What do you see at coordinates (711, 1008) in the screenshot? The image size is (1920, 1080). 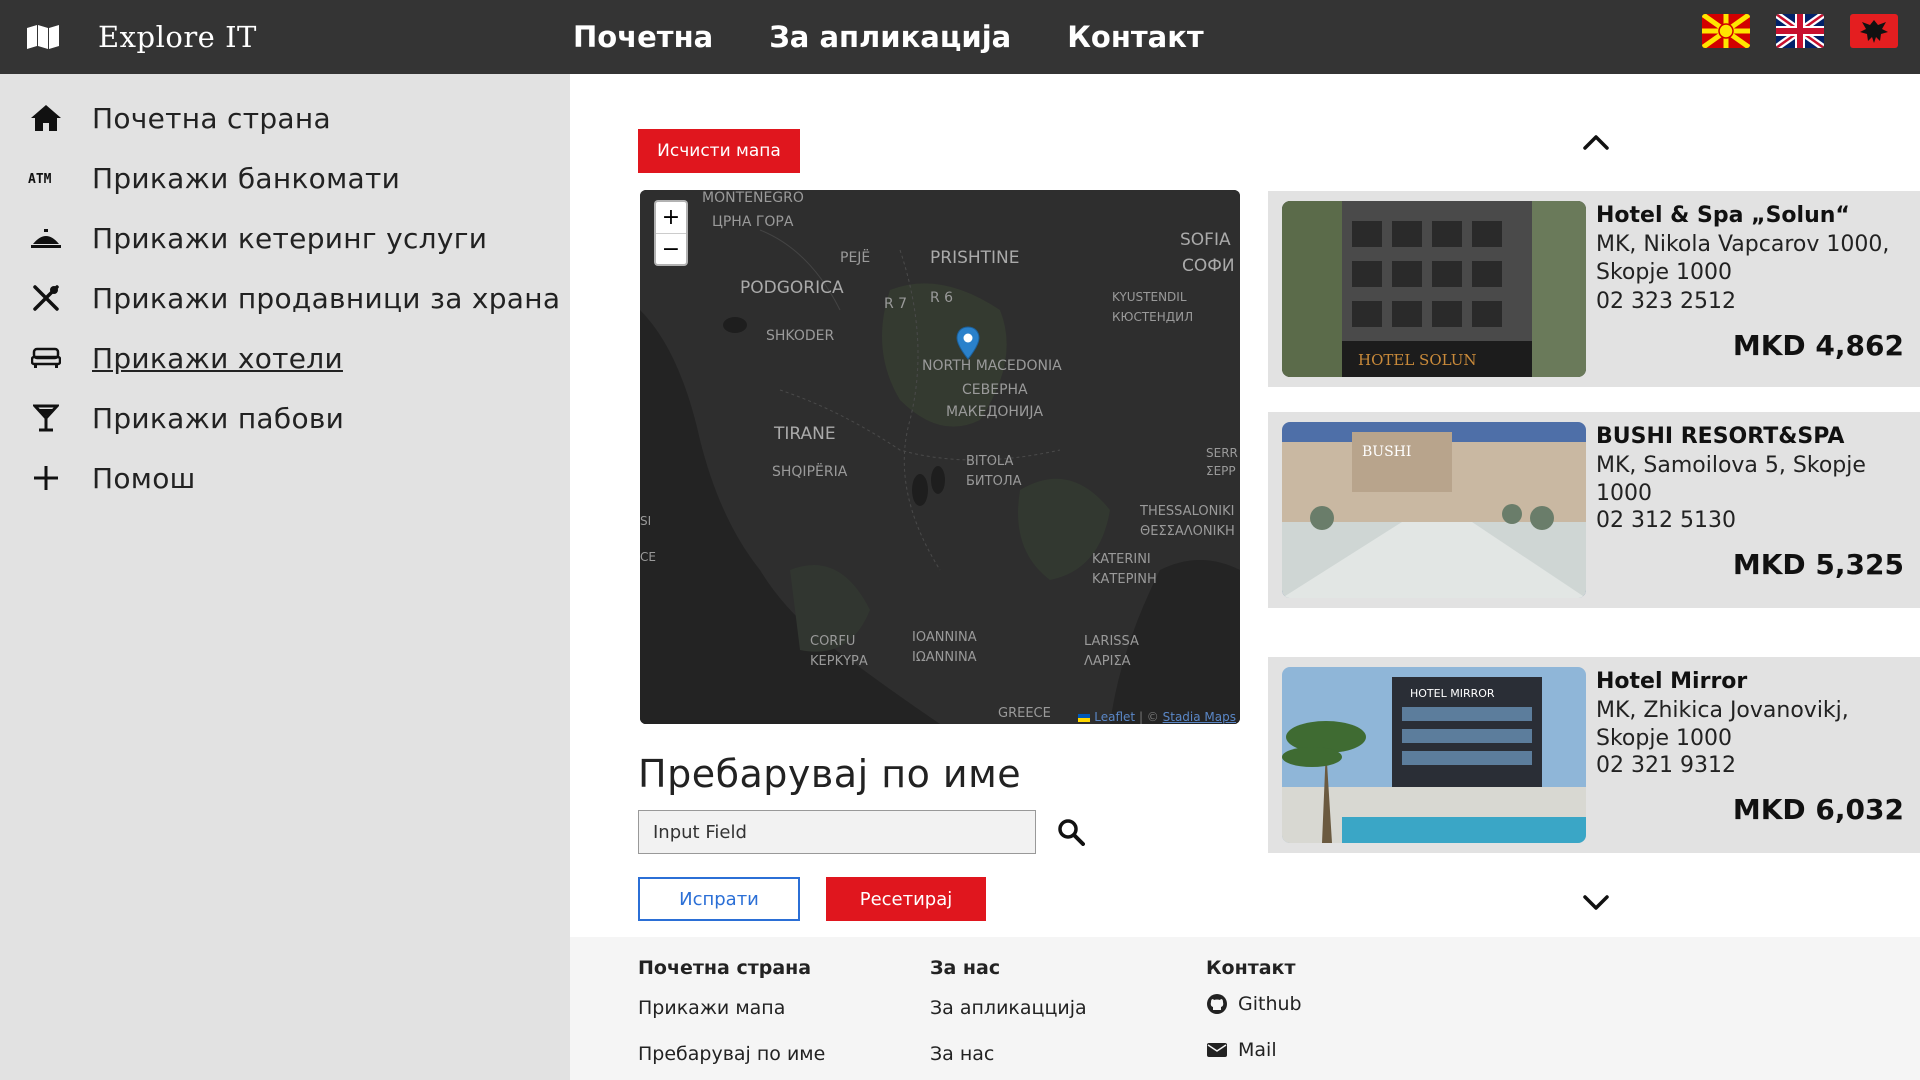 I see `footer-link-show-map: Прикажи мапа` at bounding box center [711, 1008].